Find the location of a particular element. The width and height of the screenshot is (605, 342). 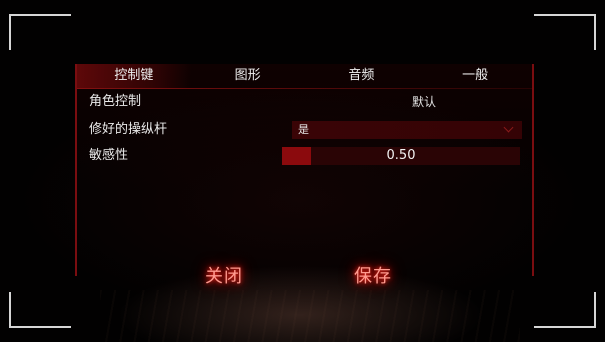

fixed-joystick-dropdown: 是 is located at coordinates (407, 130).